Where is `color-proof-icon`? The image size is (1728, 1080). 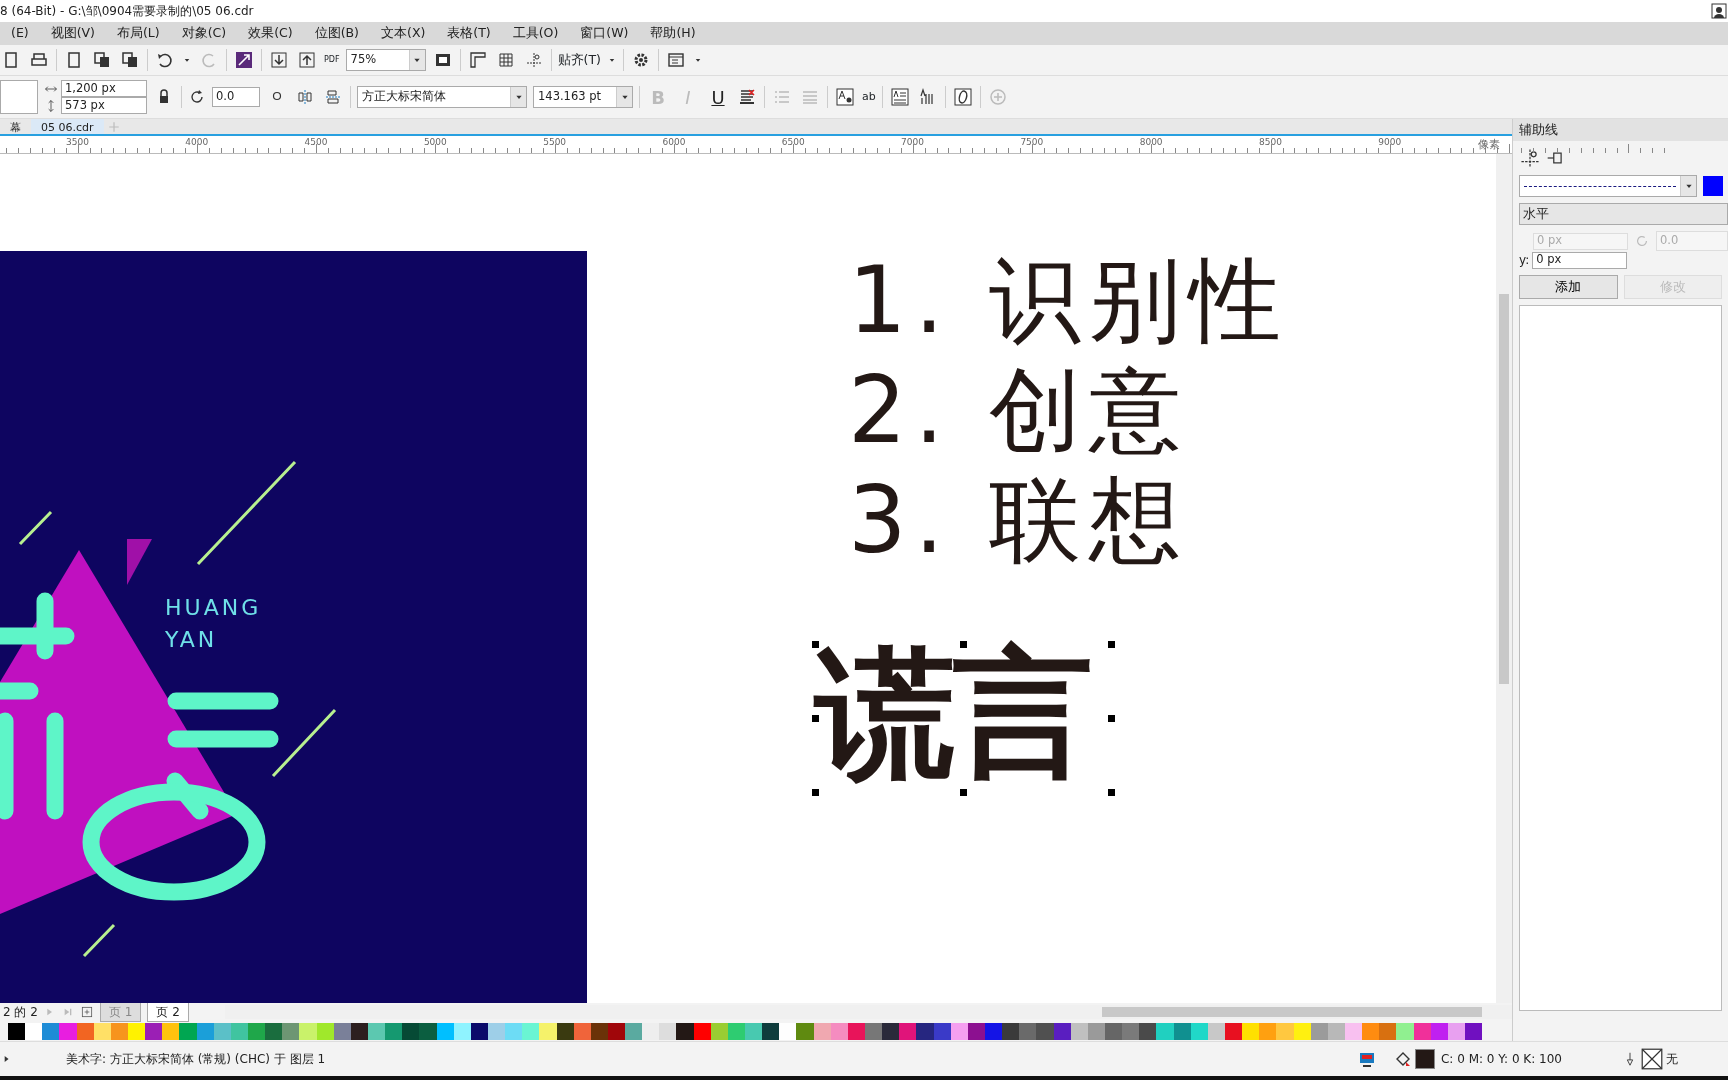 color-proof-icon is located at coordinates (1366, 1059).